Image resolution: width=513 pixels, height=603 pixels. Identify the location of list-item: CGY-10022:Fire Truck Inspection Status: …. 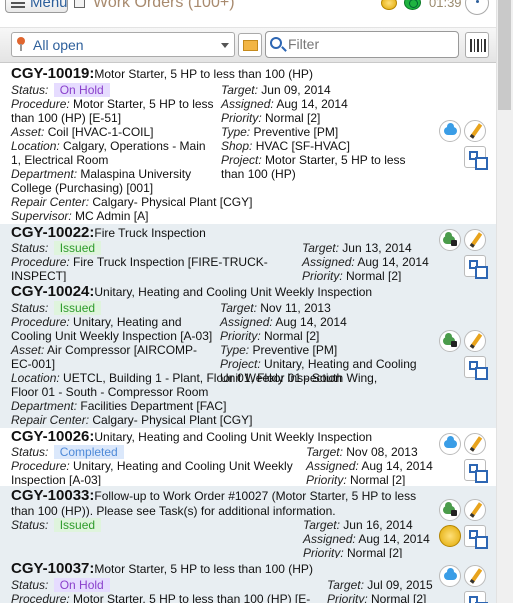
(248, 253).